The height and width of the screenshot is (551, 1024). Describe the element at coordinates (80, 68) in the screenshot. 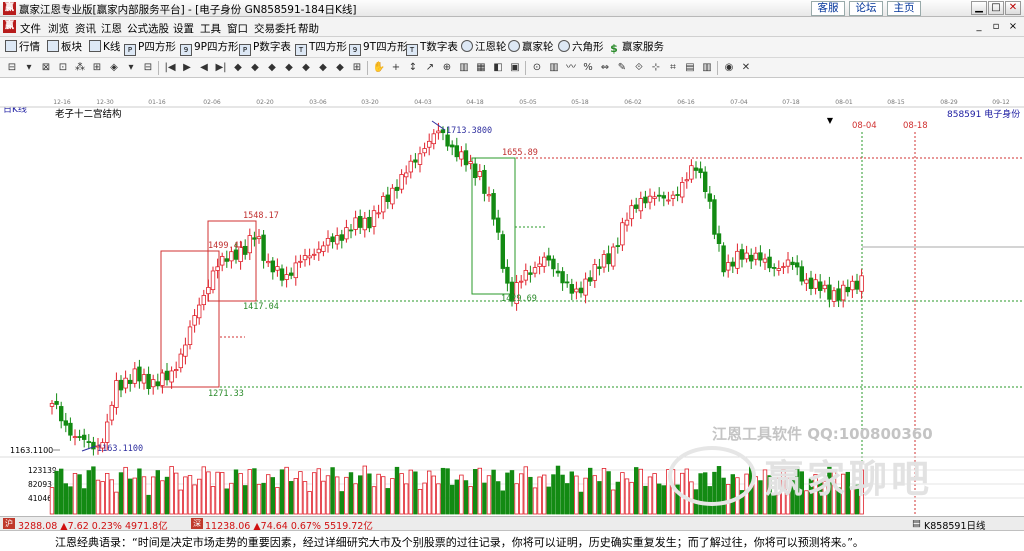

I see `draw-tool-4-icon: ⁂` at that location.